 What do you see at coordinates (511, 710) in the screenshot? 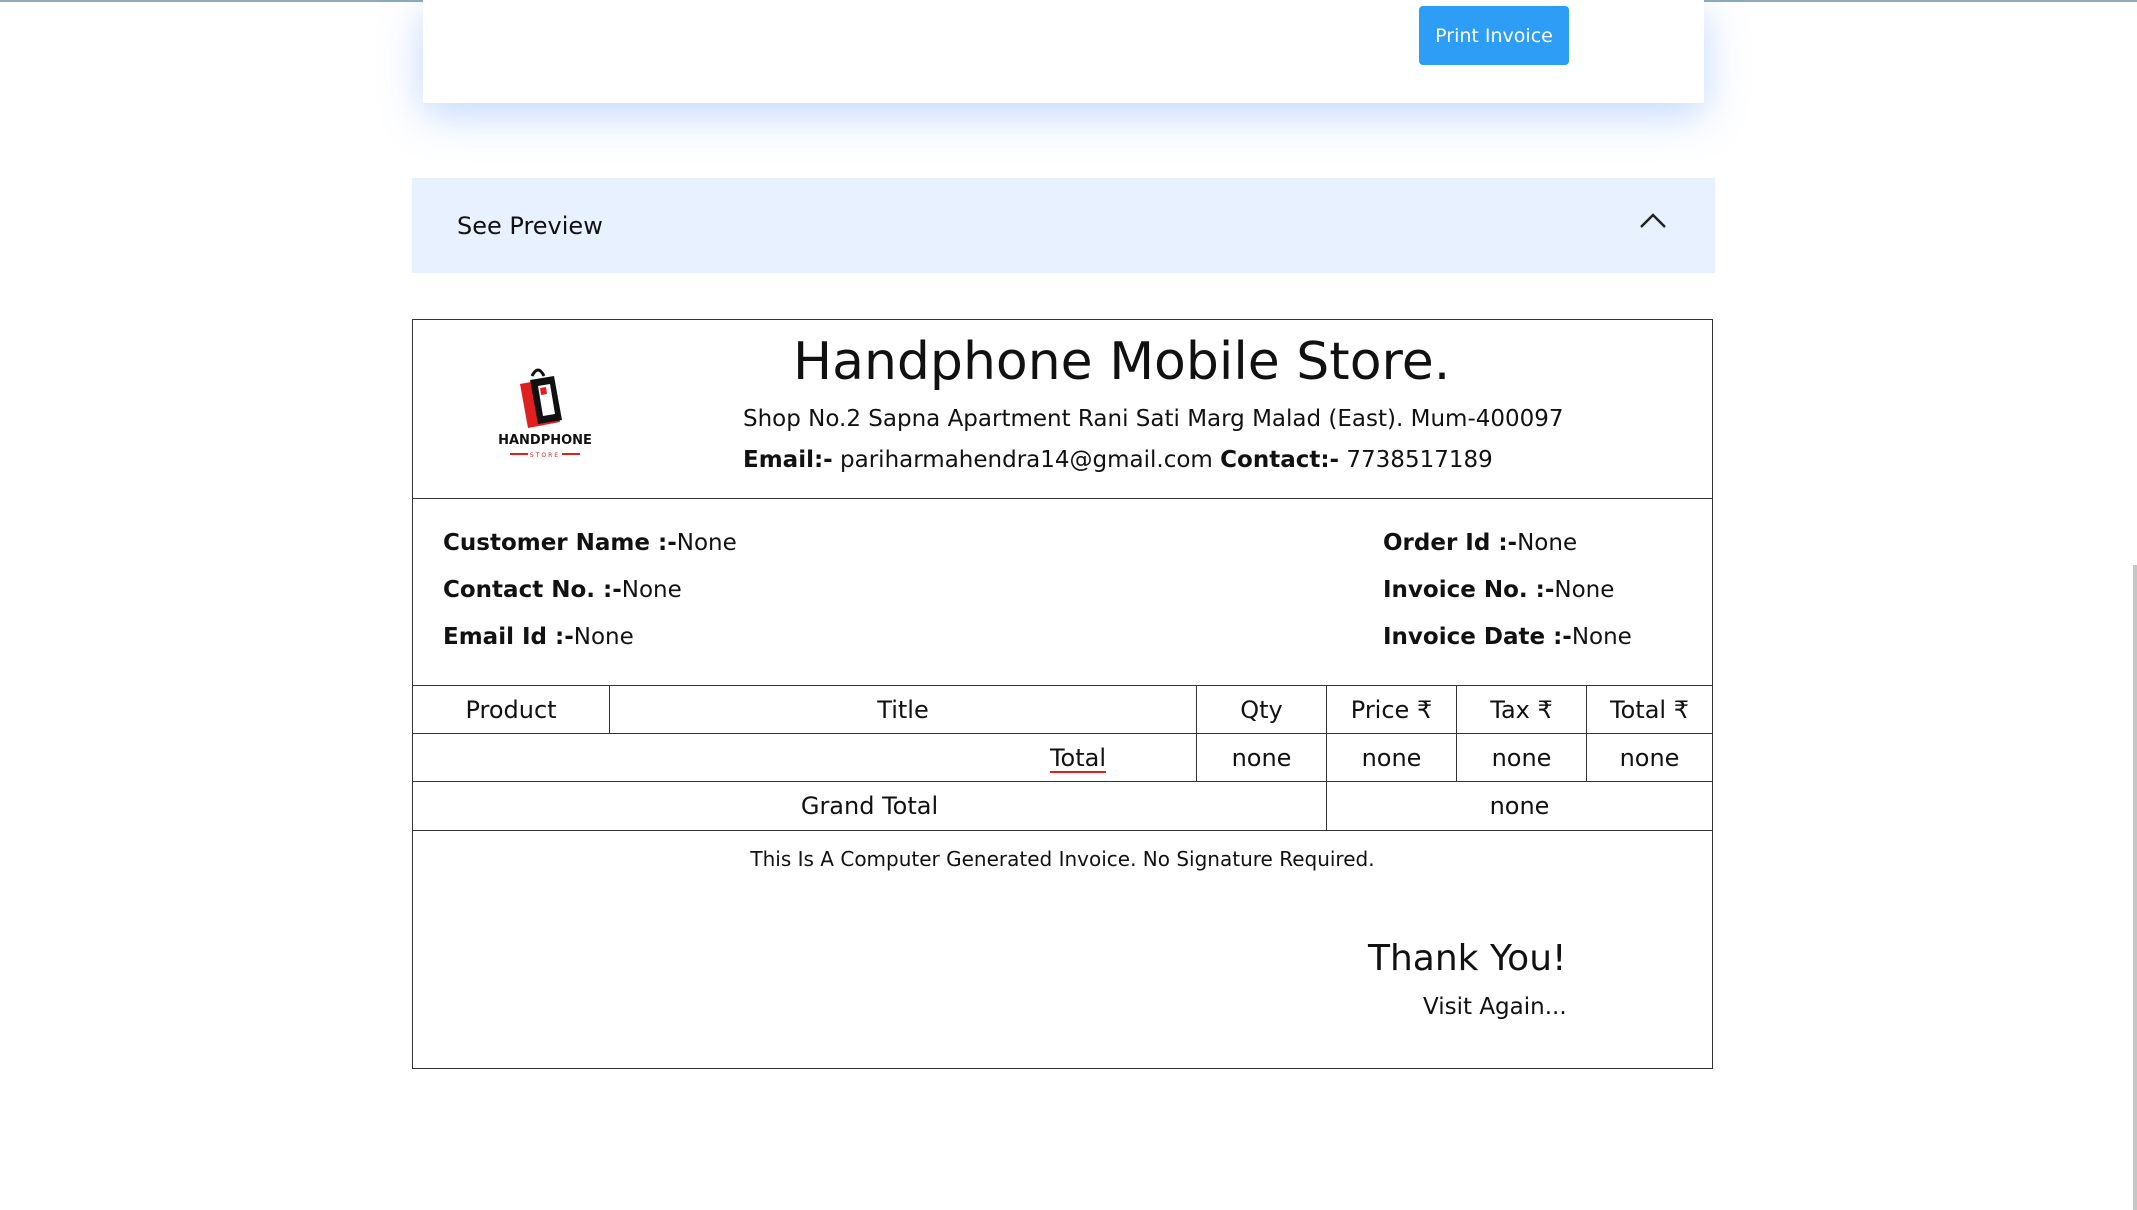
I see `header-product: Product` at bounding box center [511, 710].